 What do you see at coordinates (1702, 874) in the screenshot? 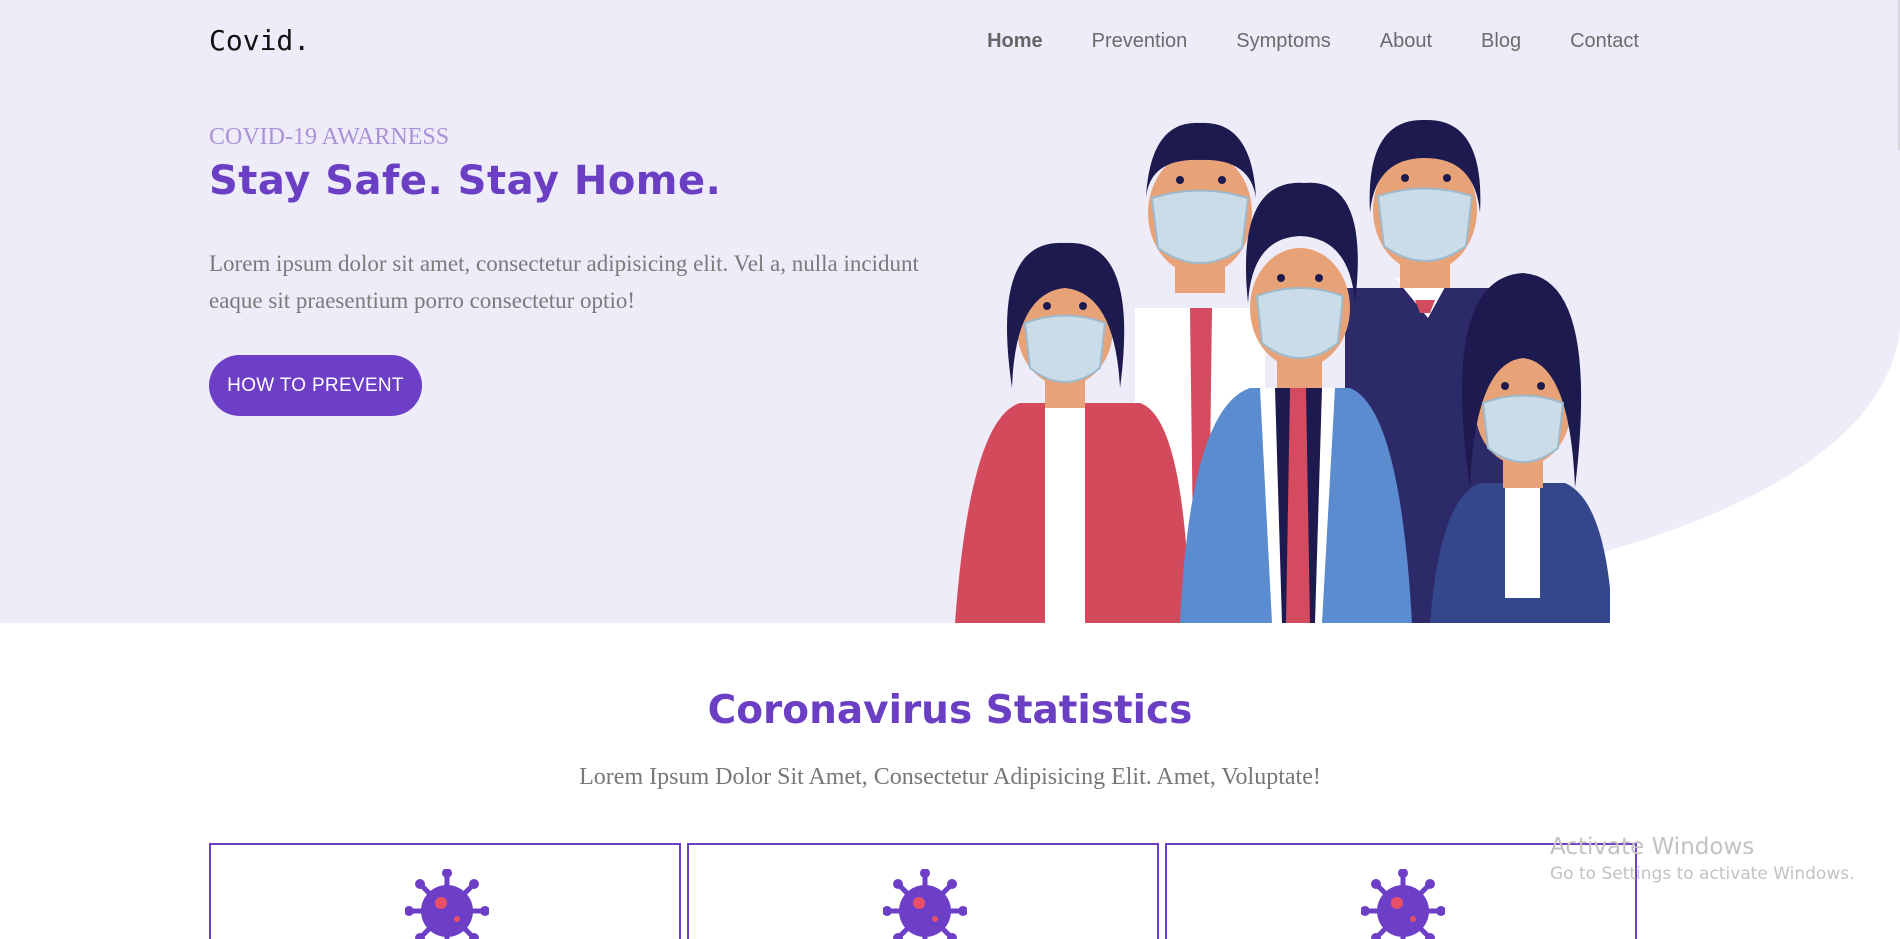
I see `watermark-subtitle: Go to Settings to activate Windows.` at bounding box center [1702, 874].